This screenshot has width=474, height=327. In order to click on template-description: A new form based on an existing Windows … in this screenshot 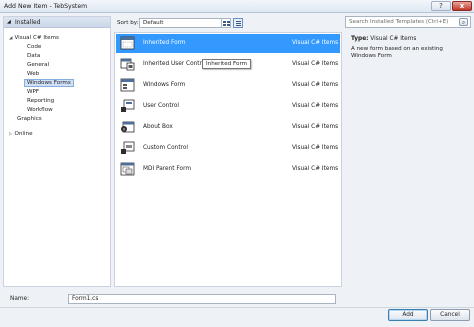, I will do `click(397, 52)`.